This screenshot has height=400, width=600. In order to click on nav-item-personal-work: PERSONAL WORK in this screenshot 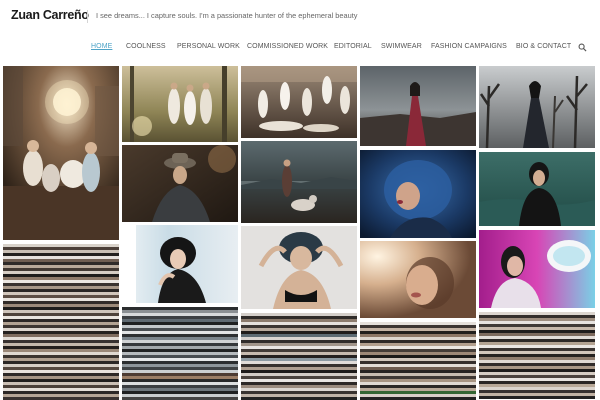, I will do `click(208, 46)`.